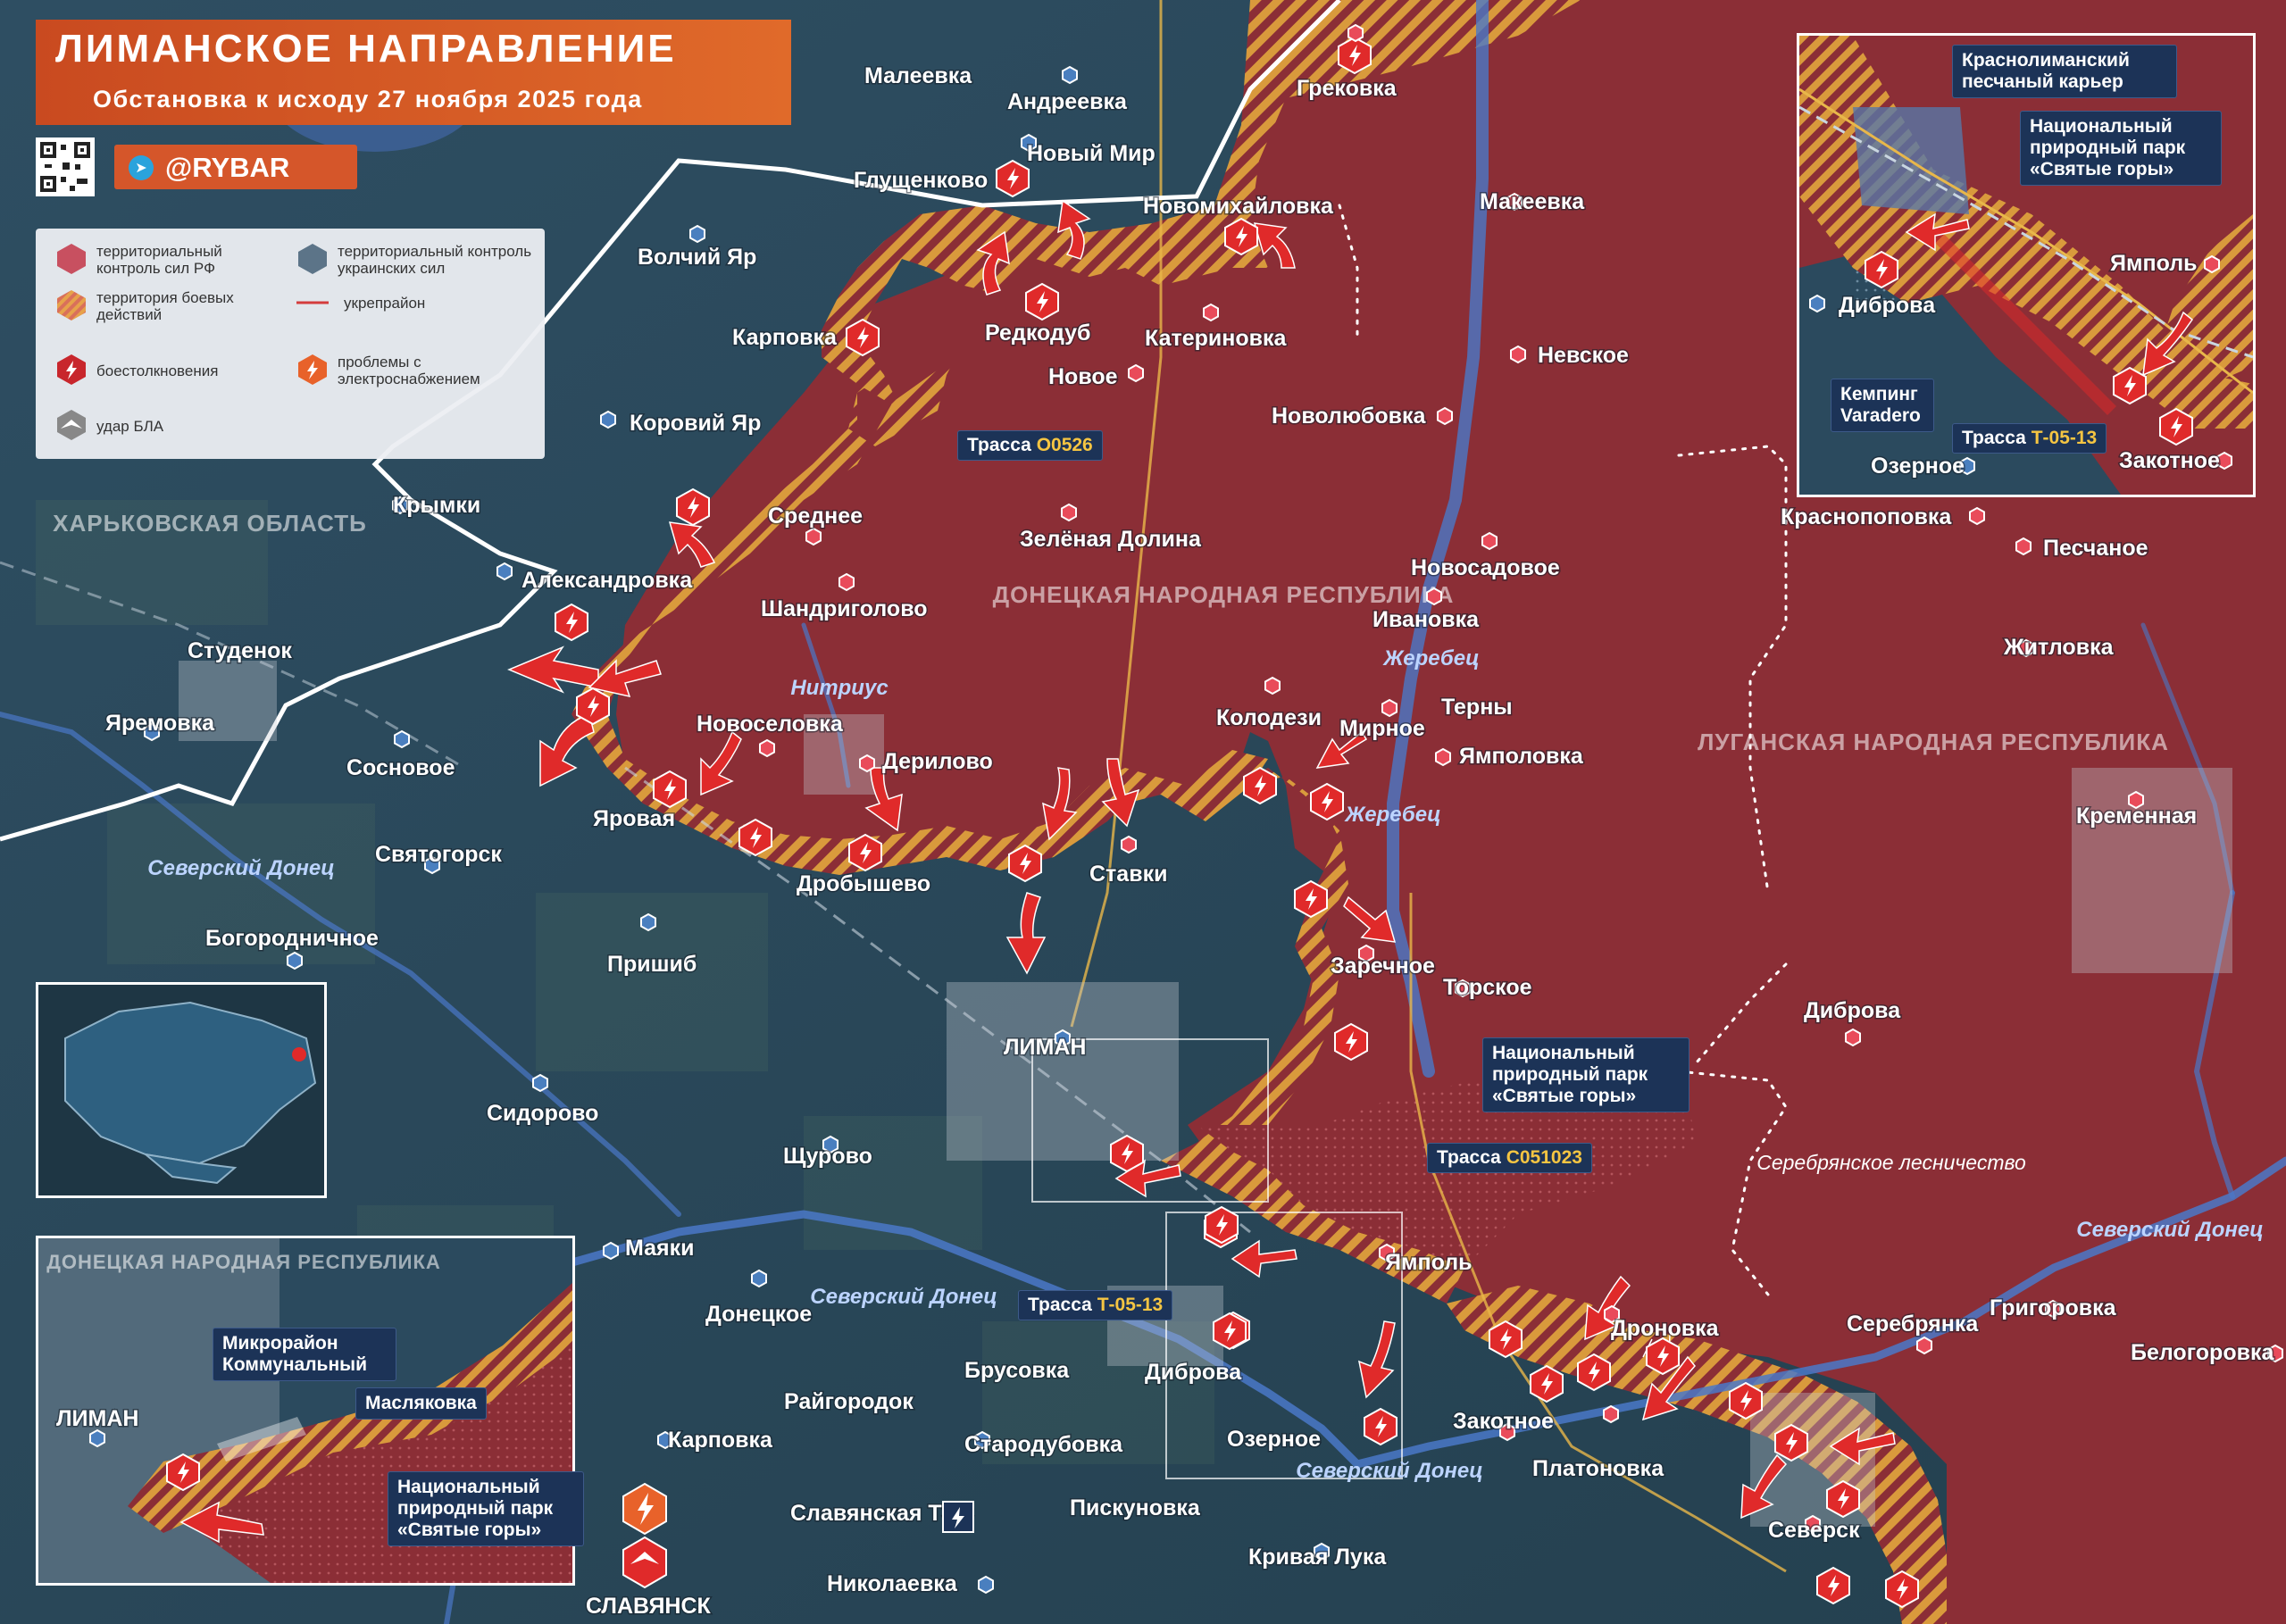 The width and height of the screenshot is (2286, 1624). I want to click on place-zhitlovka: Житловка, so click(2059, 647).